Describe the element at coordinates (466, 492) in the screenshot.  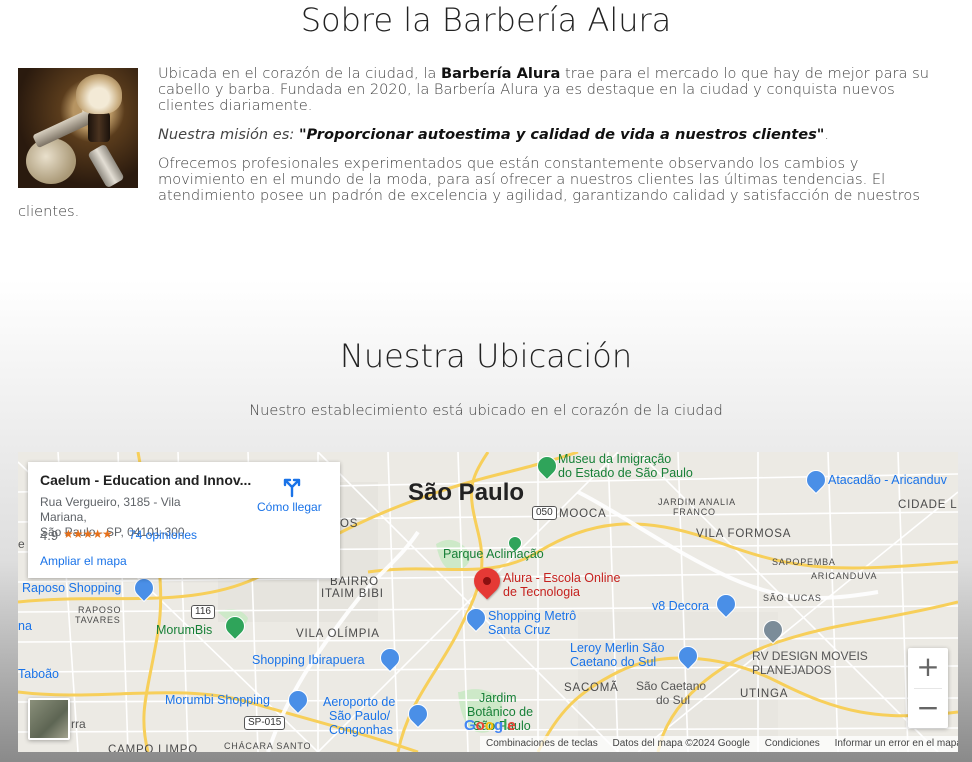
I see `map-city-label: São Paulo` at that location.